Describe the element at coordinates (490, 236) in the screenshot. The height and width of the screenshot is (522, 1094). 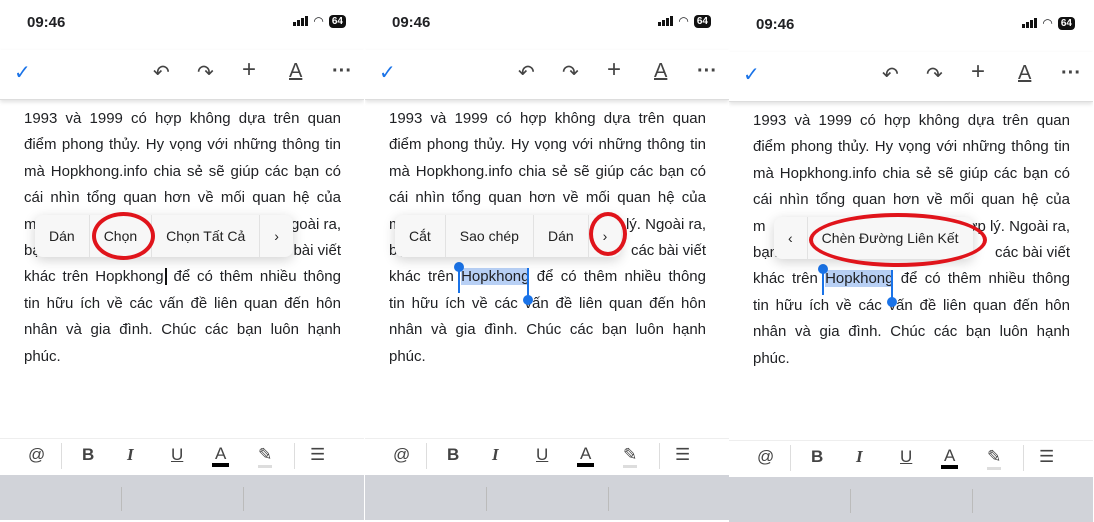
I see `menu-item: Sao chép` at that location.